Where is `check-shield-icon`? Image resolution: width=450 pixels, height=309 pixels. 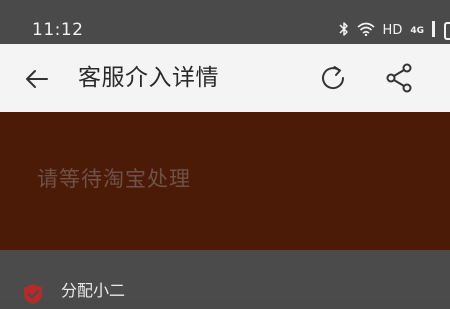 check-shield-icon is located at coordinates (33, 294).